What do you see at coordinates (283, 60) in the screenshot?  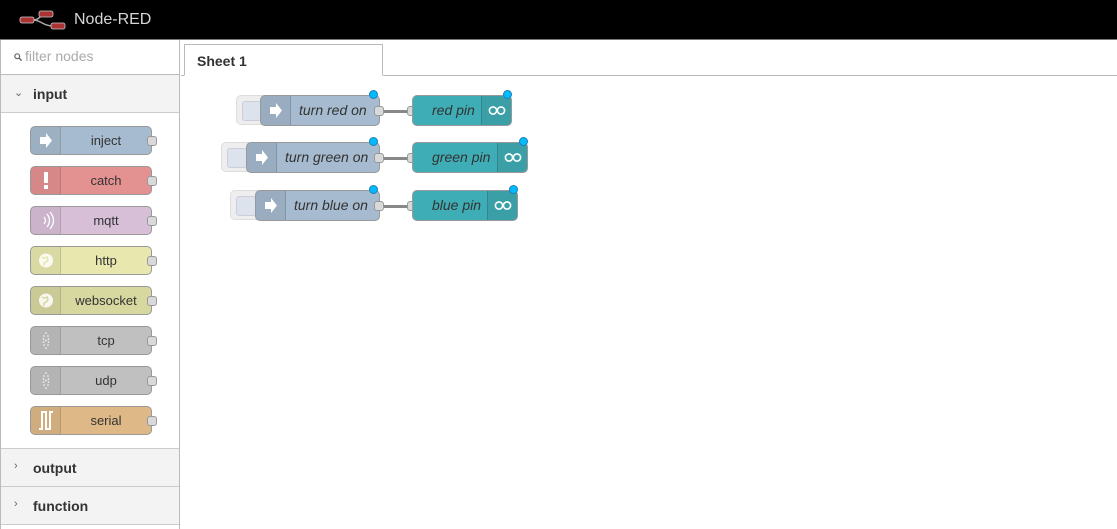 I see `tab-sheet-1: Sheet 1` at bounding box center [283, 60].